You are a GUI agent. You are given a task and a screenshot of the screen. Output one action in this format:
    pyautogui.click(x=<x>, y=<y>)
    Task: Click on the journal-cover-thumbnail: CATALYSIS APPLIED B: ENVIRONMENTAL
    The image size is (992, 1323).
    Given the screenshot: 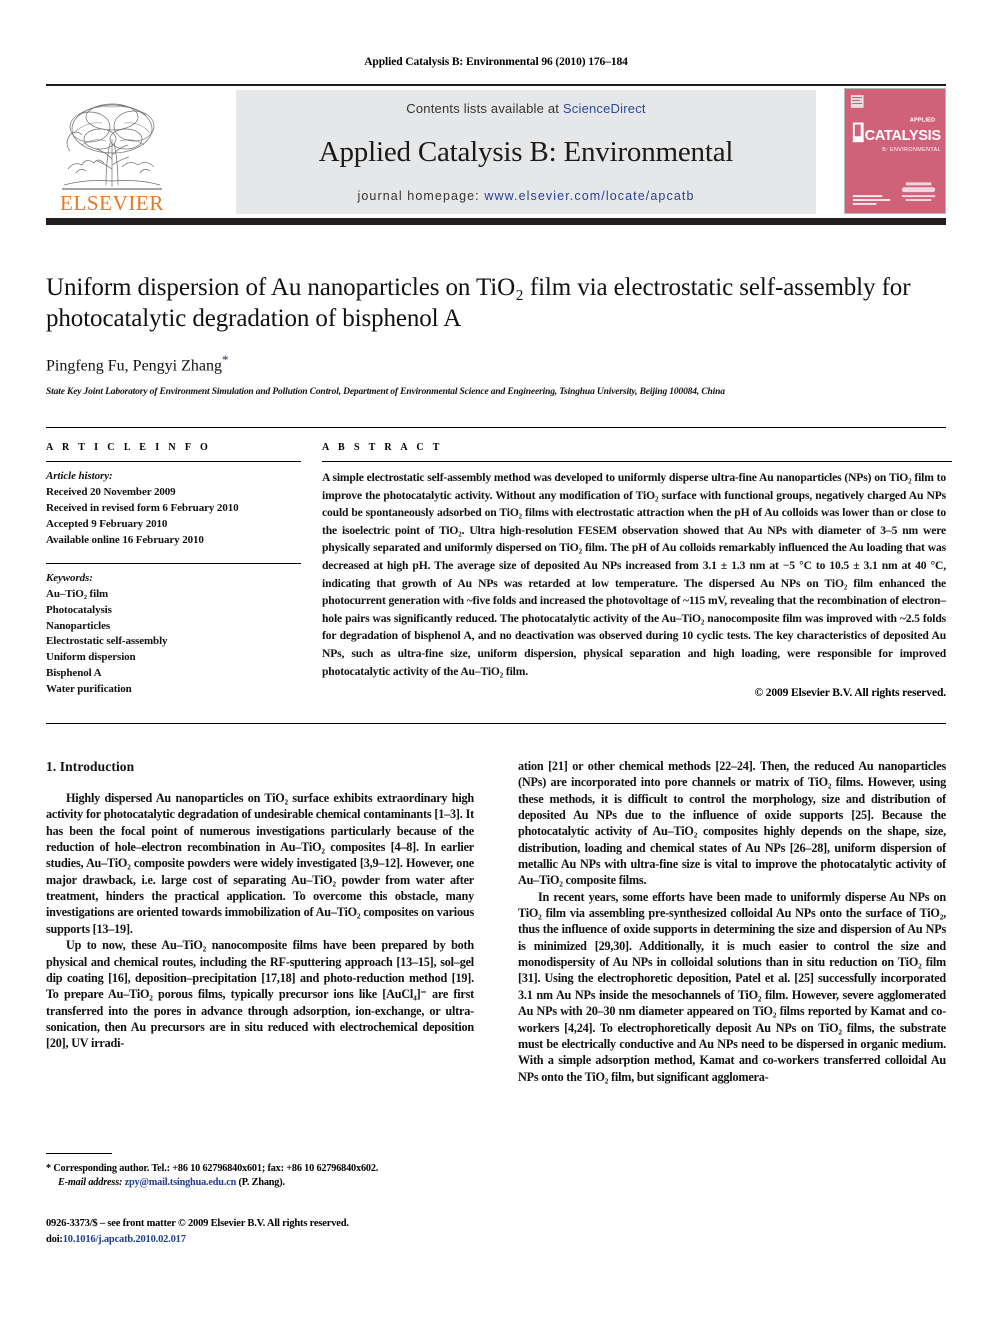 What is the action you would take?
    pyautogui.click(x=895, y=151)
    